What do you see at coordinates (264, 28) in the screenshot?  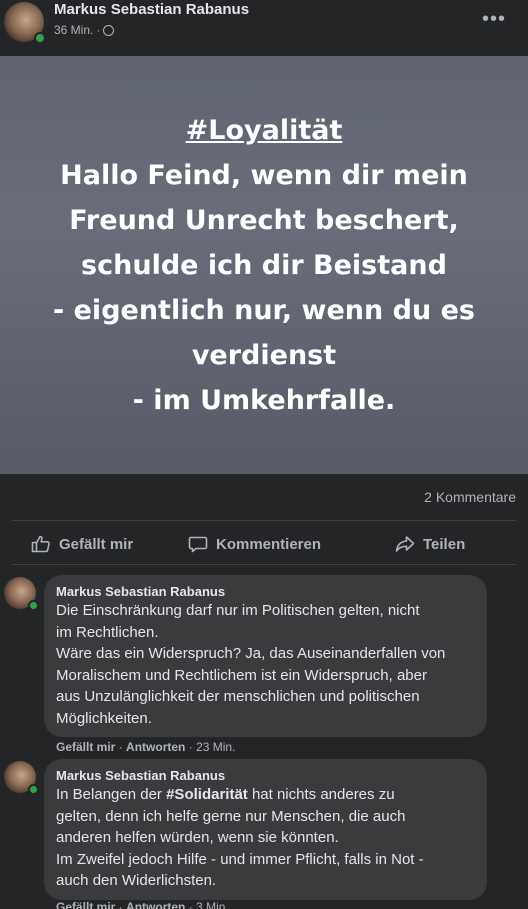 I see `post-header: Markus Sebastian Rabanus 36 Min. · •••` at bounding box center [264, 28].